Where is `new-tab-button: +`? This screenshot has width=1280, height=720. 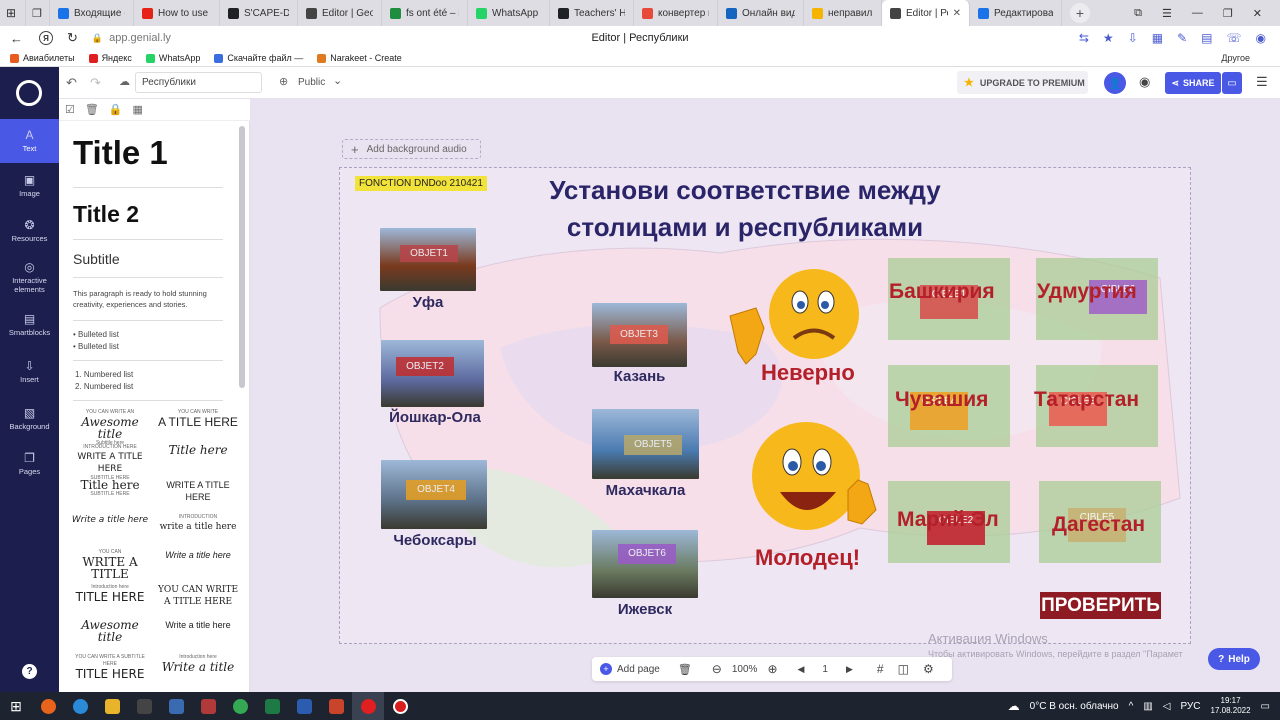 new-tab-button: + is located at coordinates (1080, 13).